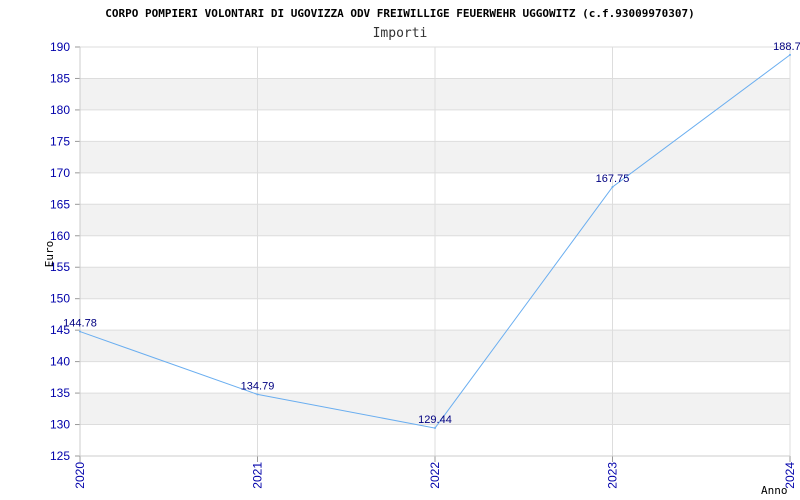 Image resolution: width=800 pixels, height=500 pixels. What do you see at coordinates (400, 33) in the screenshot?
I see `chart-subtitle: Importi` at bounding box center [400, 33].